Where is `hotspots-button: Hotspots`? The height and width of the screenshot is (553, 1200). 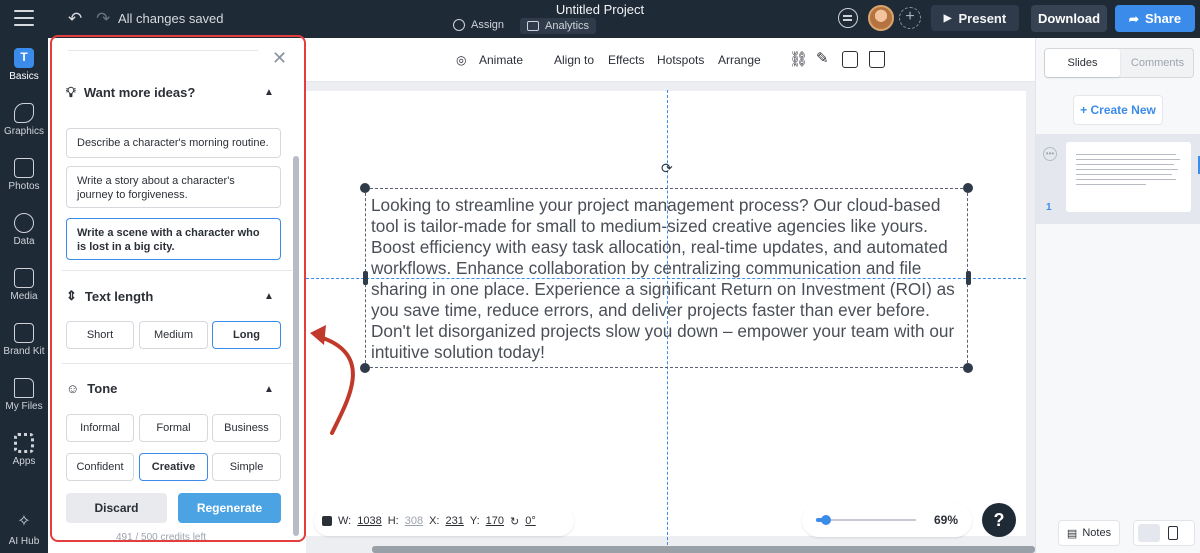 hotspots-button: Hotspots is located at coordinates (680, 60).